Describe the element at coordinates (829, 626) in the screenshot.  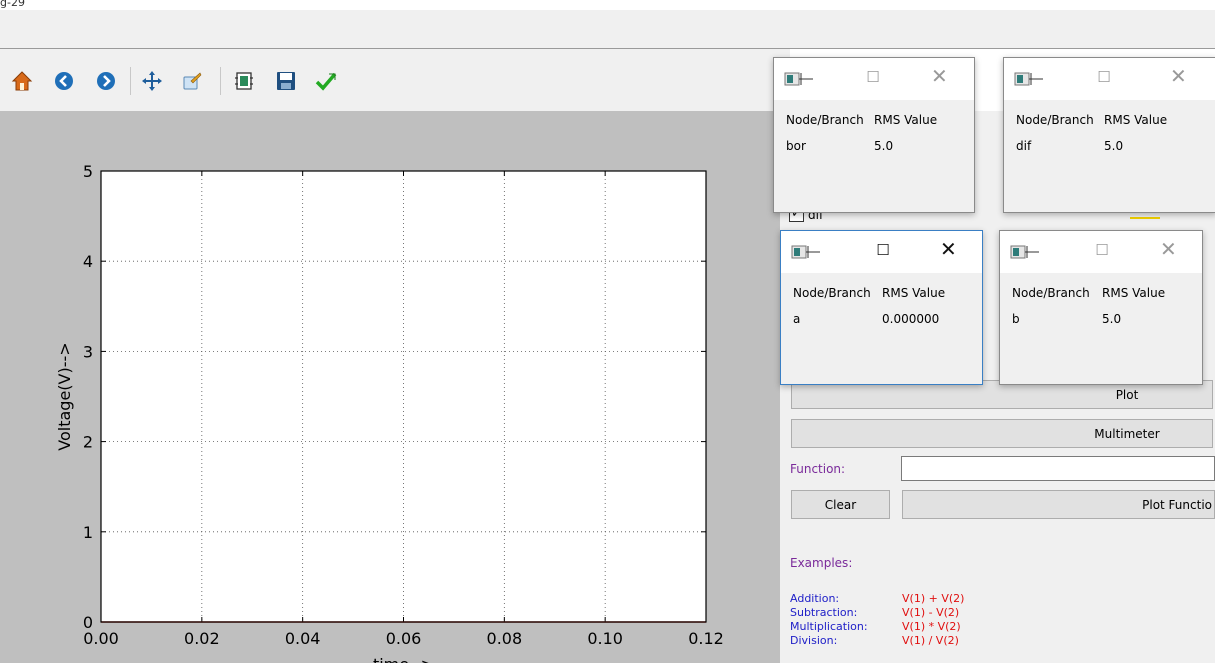
I see `example-name: Multiplication:` at that location.